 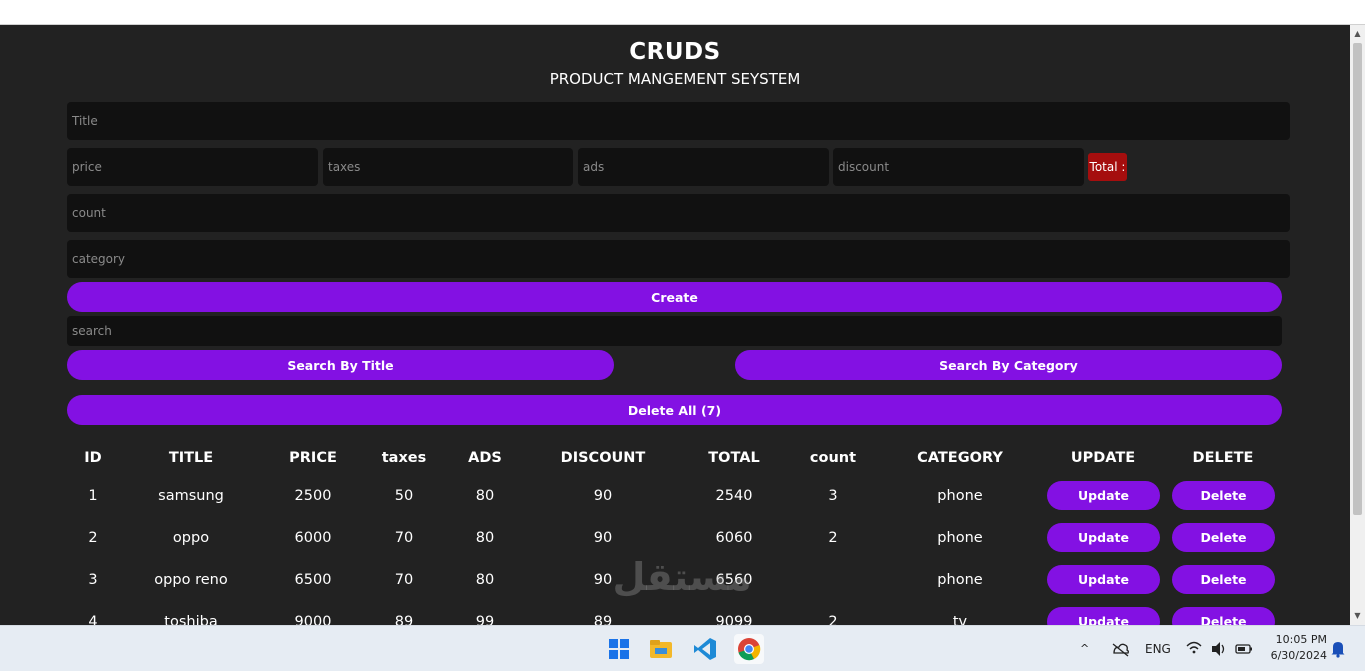 I want to click on windows-taskbar: ^ ENG 10:05 PM 6/30/2024, so click(x=682, y=648).